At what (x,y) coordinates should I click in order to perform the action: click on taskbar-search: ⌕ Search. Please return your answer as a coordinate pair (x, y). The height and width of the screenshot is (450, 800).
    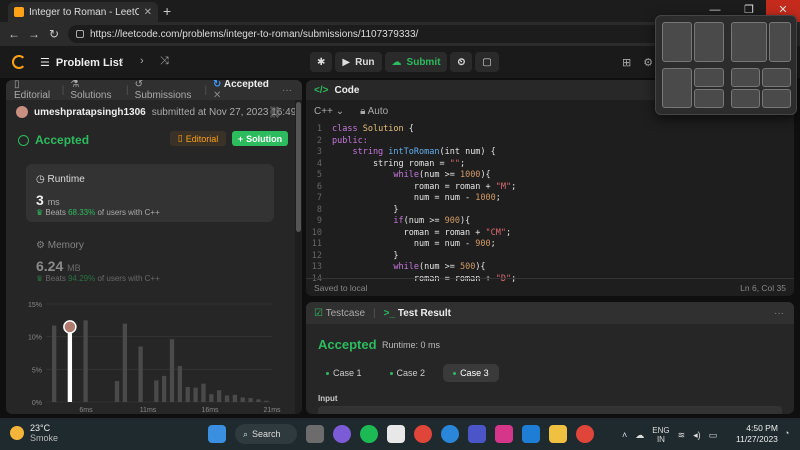
    Looking at the image, I should click on (266, 434).